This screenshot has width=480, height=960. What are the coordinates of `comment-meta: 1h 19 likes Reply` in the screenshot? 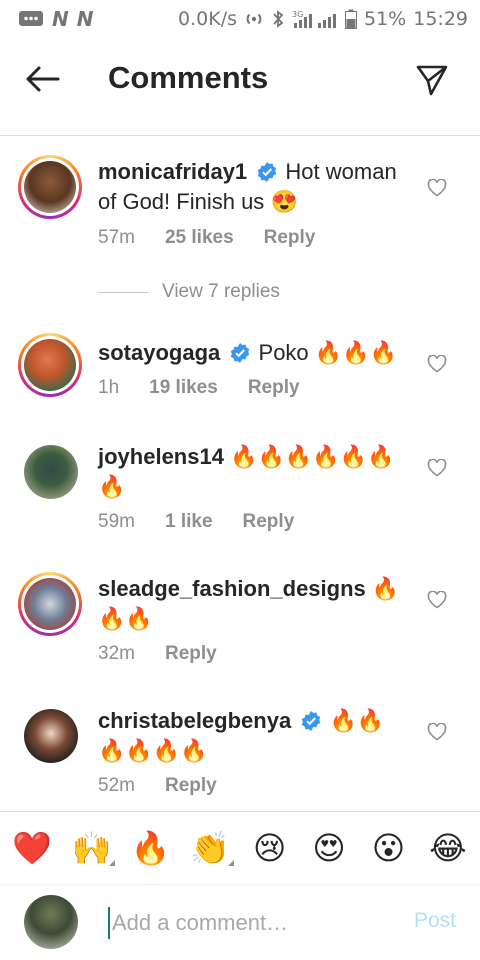 It's located at (199, 388).